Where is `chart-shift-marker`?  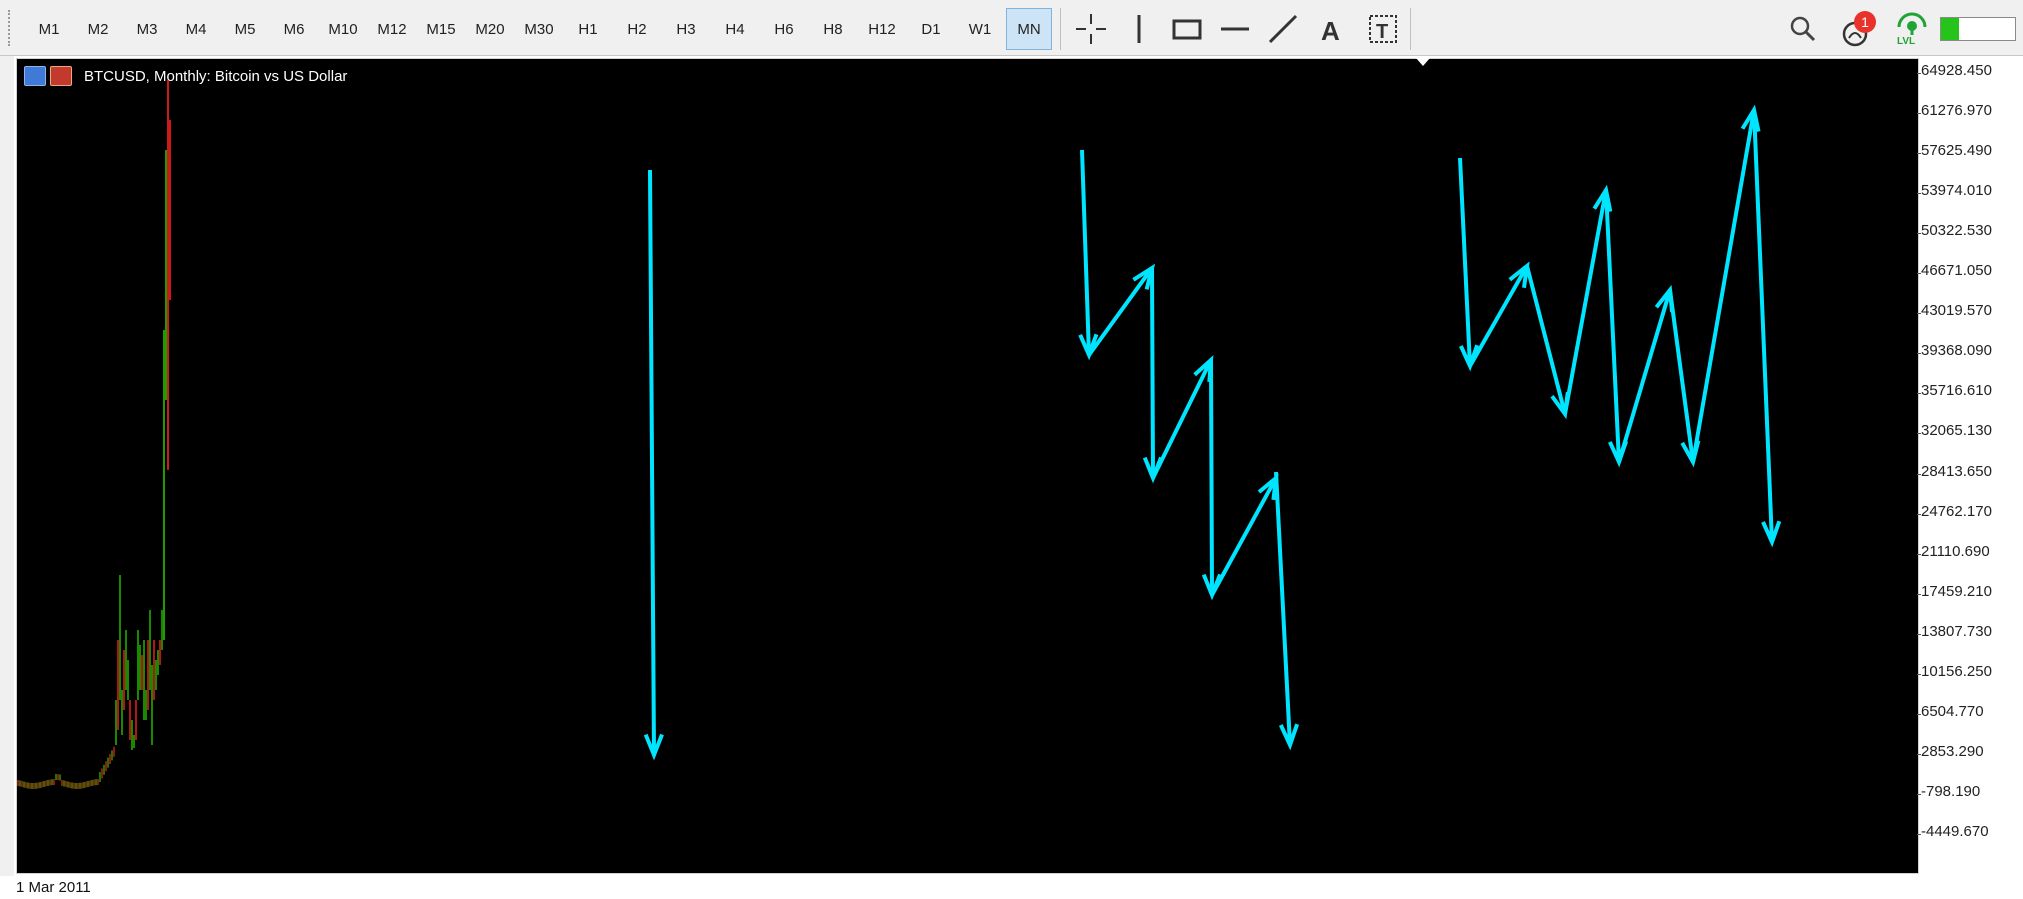 chart-shift-marker is located at coordinates (1423, 62).